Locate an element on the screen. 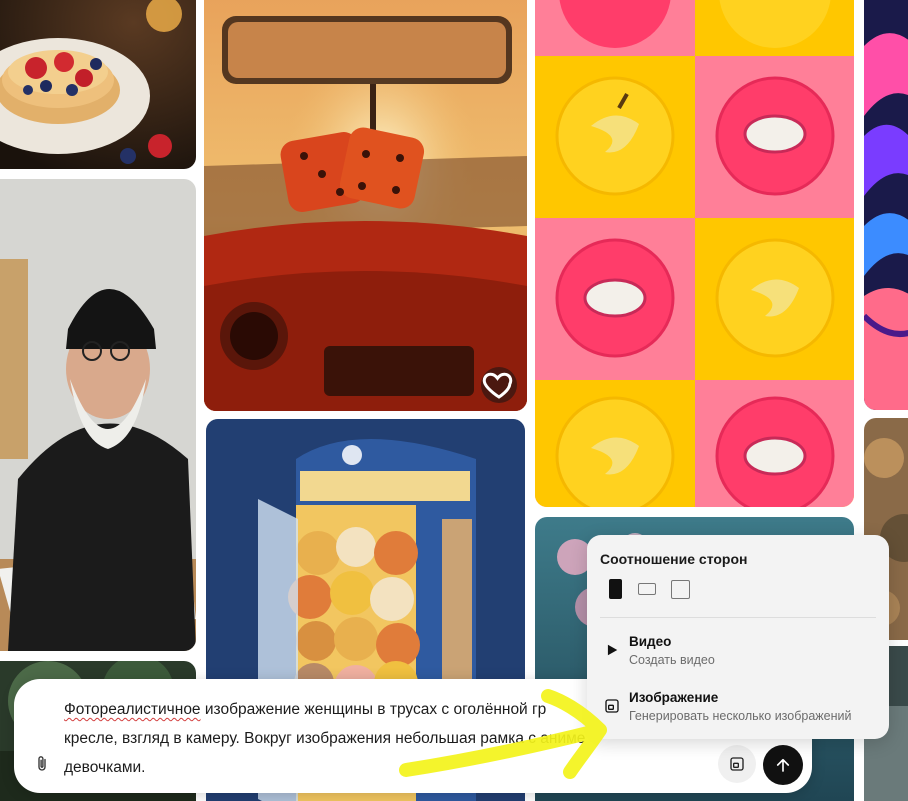  option-video-title: Видео is located at coordinates (650, 641).